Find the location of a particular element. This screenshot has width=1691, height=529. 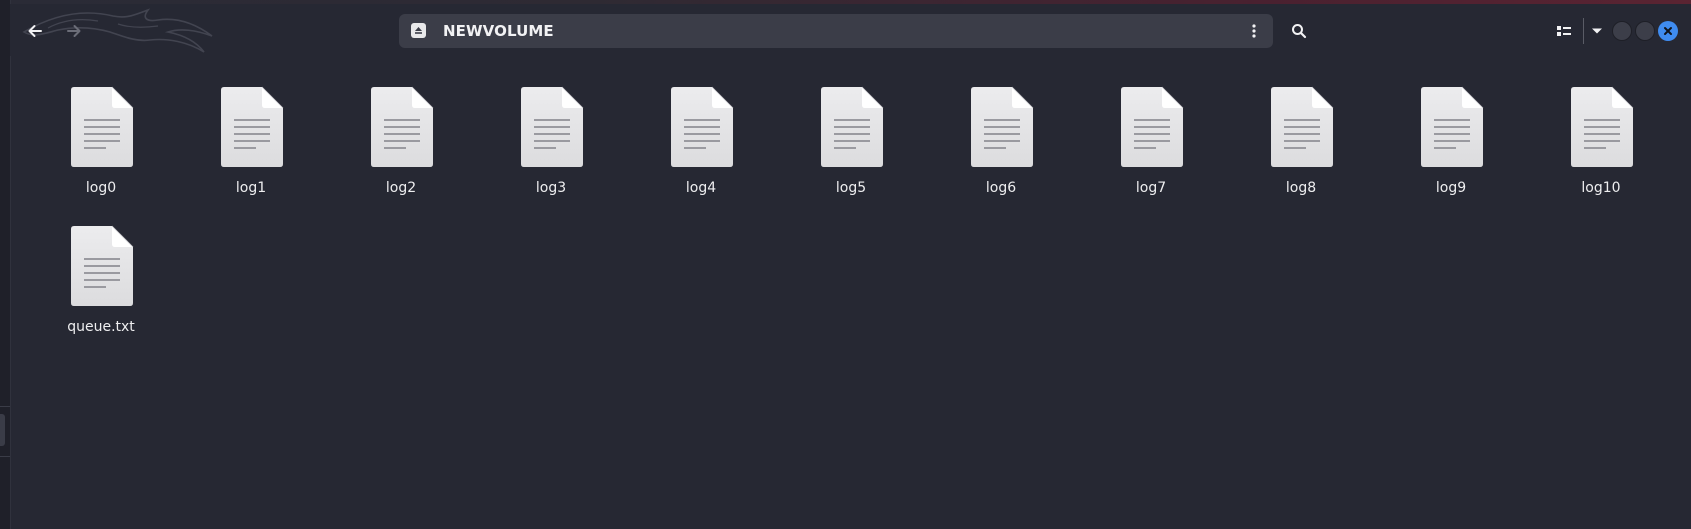

search-icon is located at coordinates (1299, 31).